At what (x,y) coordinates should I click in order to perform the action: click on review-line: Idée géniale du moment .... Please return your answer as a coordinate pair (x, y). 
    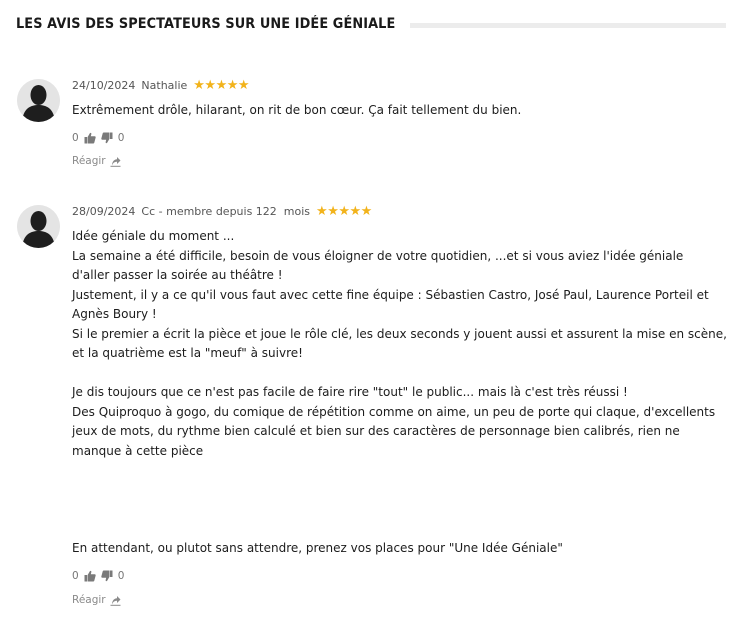
    Looking at the image, I should click on (153, 236).